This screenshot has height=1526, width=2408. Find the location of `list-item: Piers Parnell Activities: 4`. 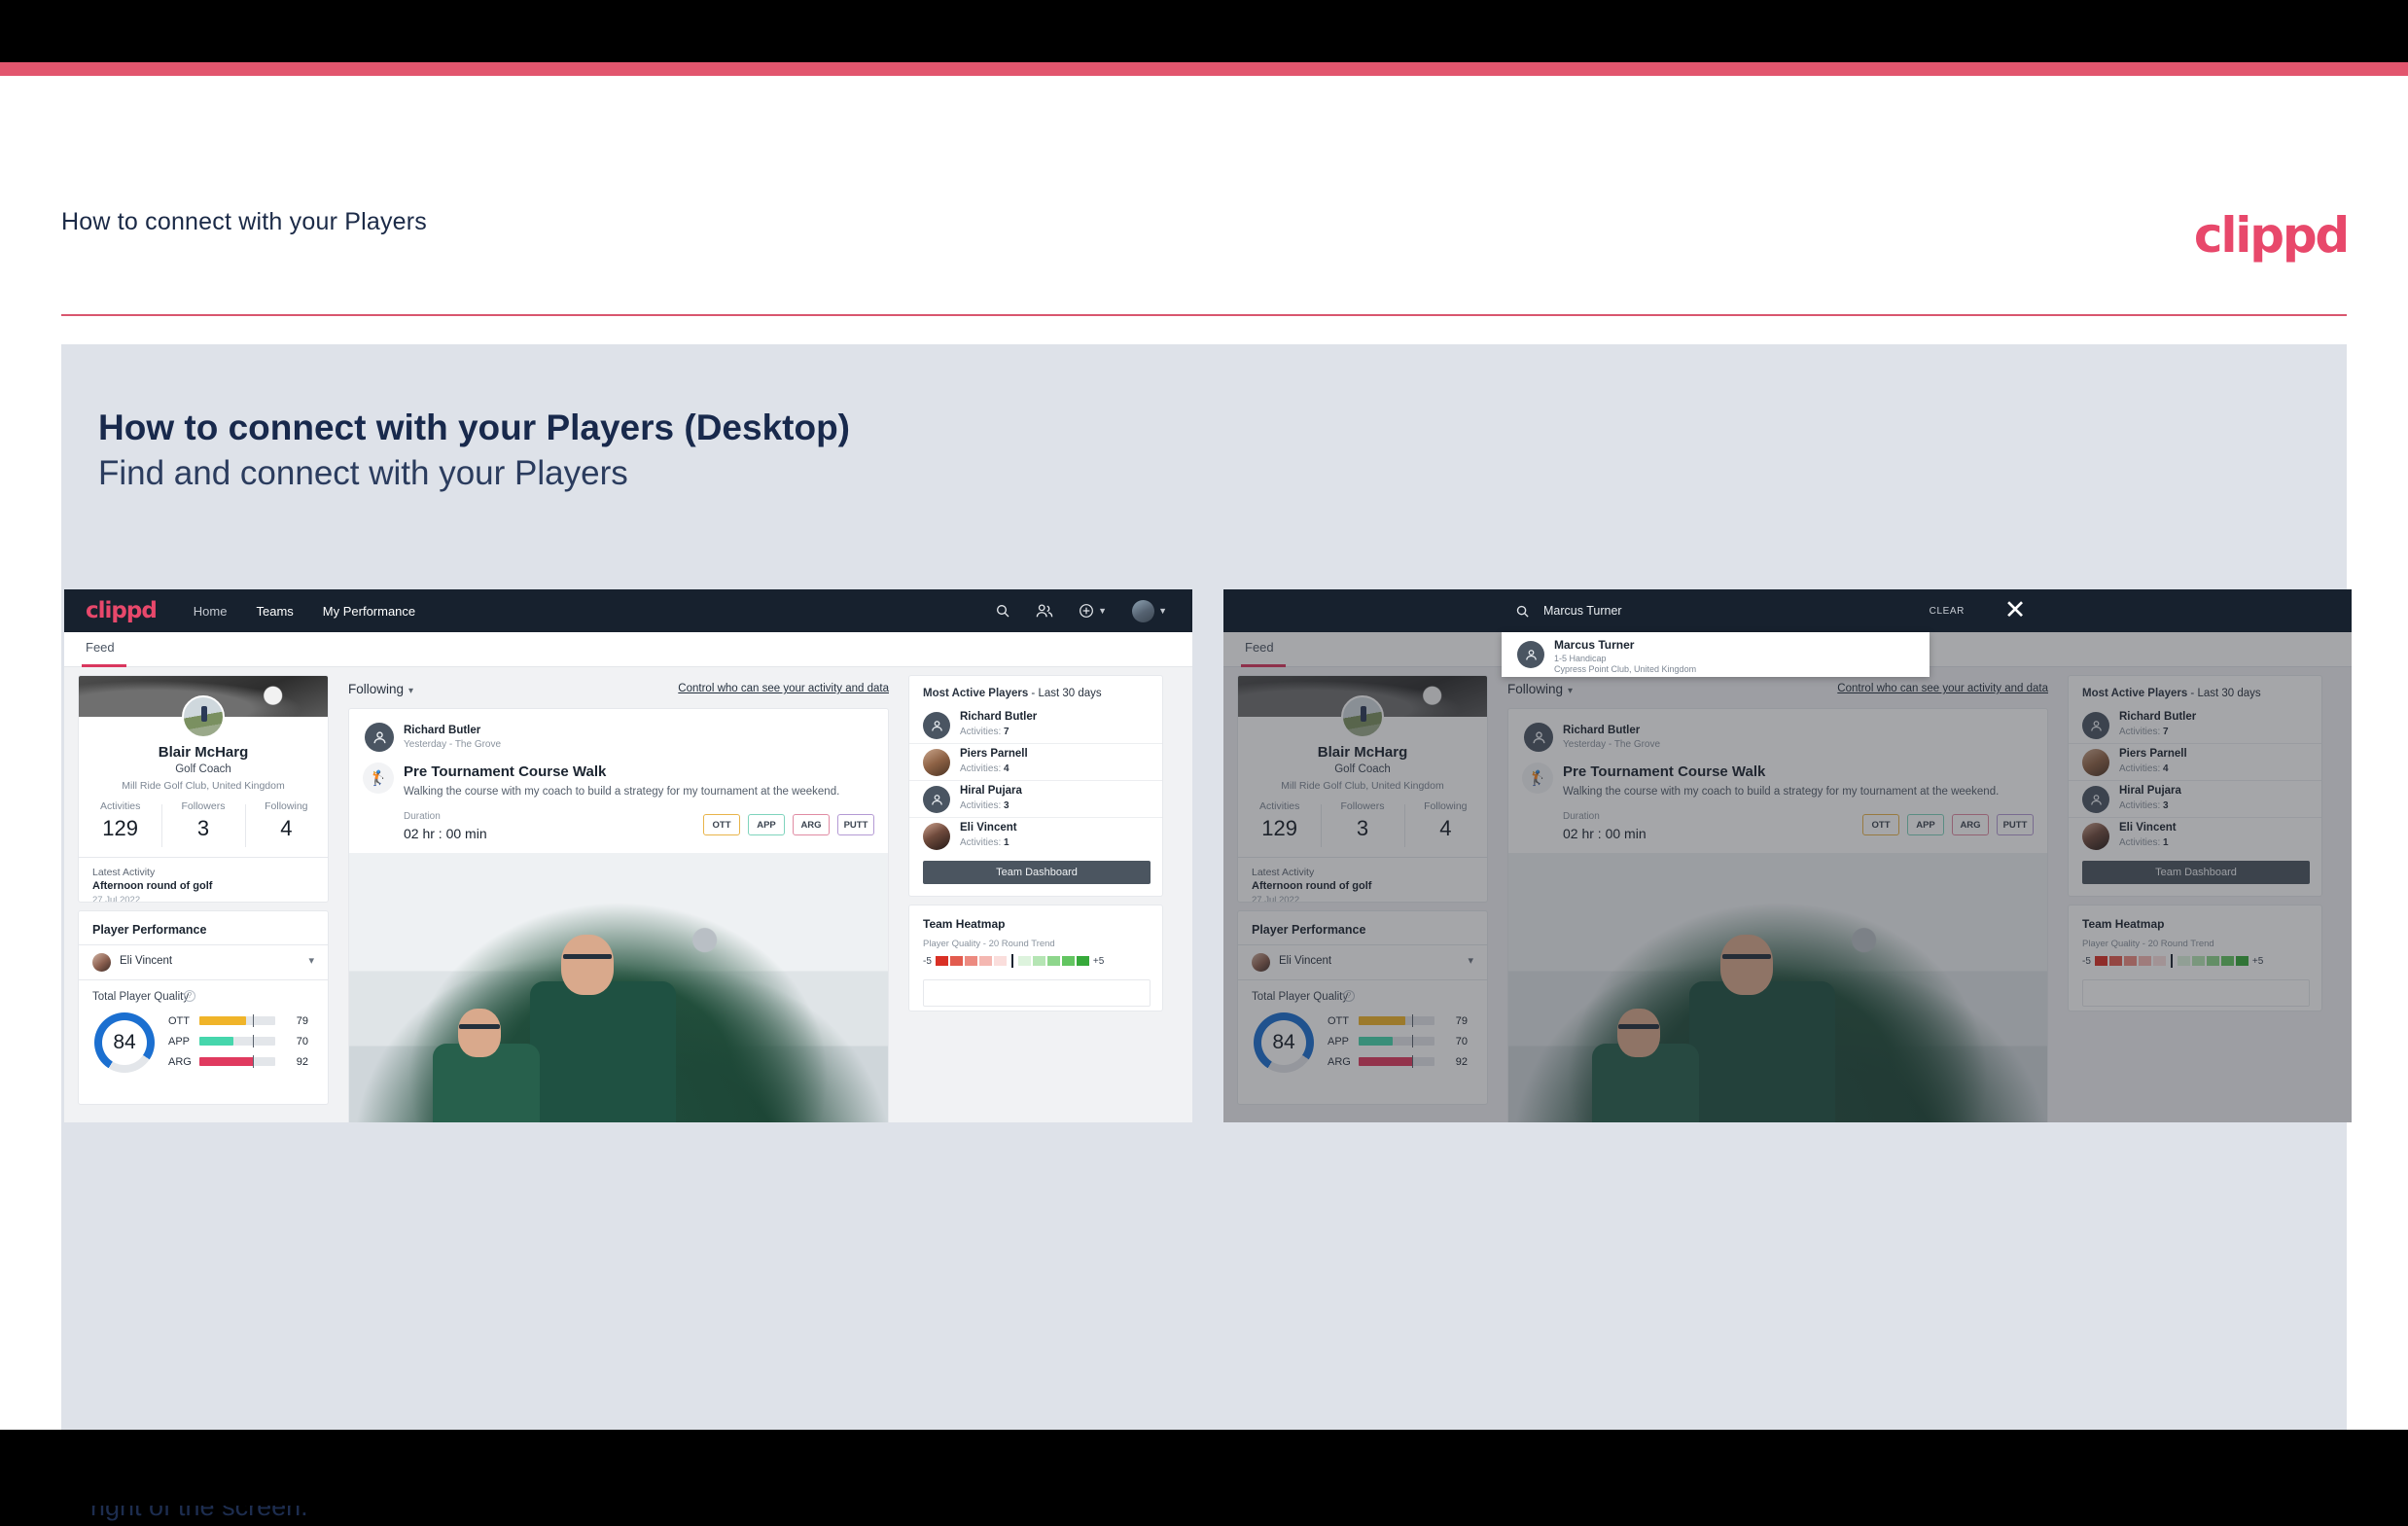

list-item: Piers Parnell Activities: 4 is located at coordinates (1036, 763).